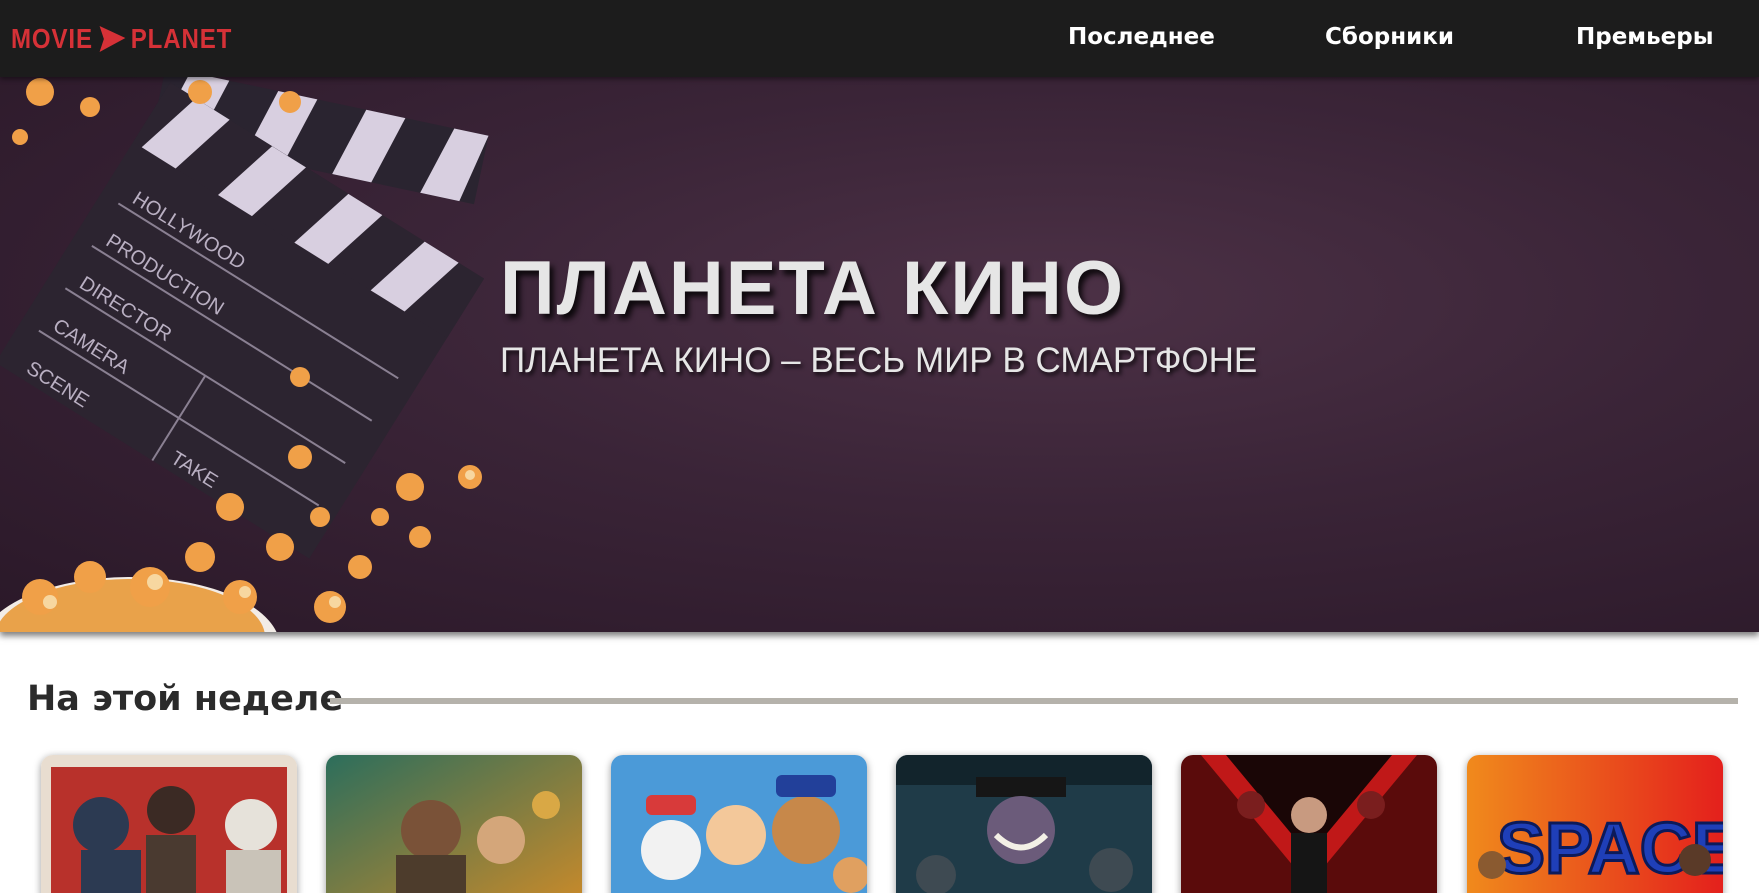 The height and width of the screenshot is (893, 1759). I want to click on logo-text-movie: MOVIE, so click(52, 38).